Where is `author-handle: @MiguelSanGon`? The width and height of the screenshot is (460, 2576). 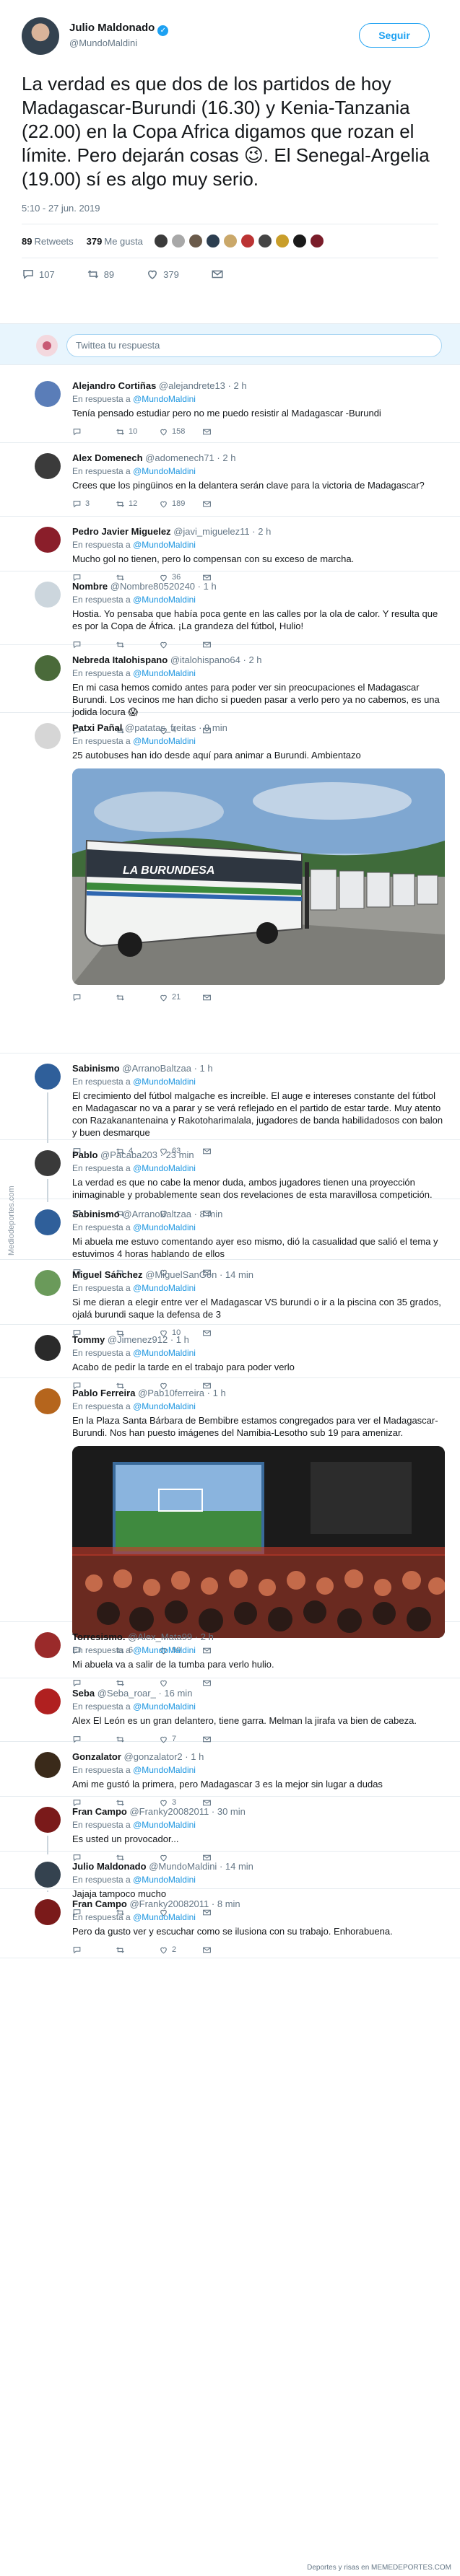 author-handle: @MiguelSanGon is located at coordinates (181, 1274).